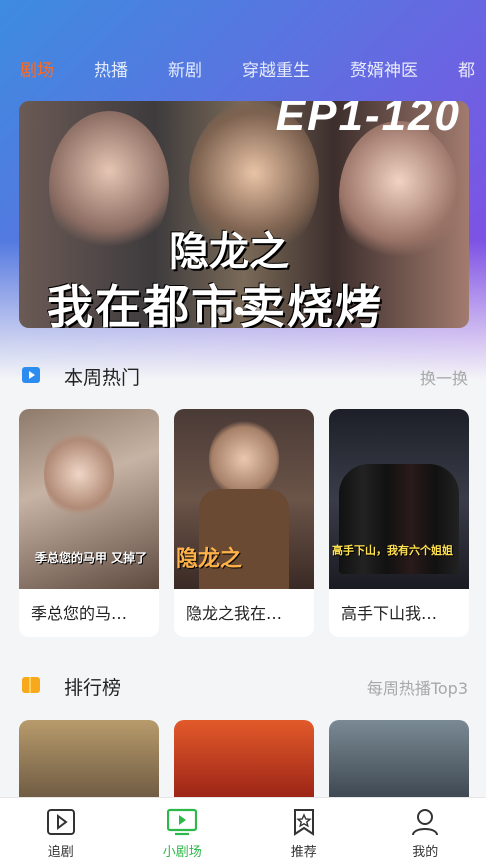  What do you see at coordinates (37, 68) in the screenshot?
I see `tab-theater: 剧场` at bounding box center [37, 68].